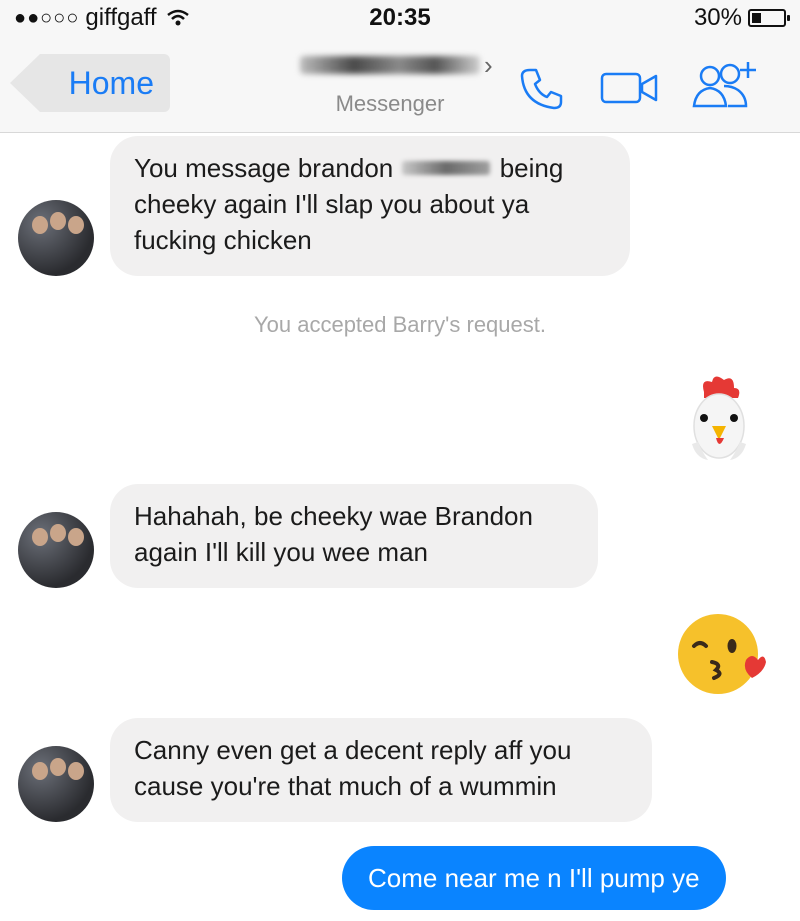 Image resolution: width=800 pixels, height=921 pixels. I want to click on message-line: You message brandon being, so click(370, 168).